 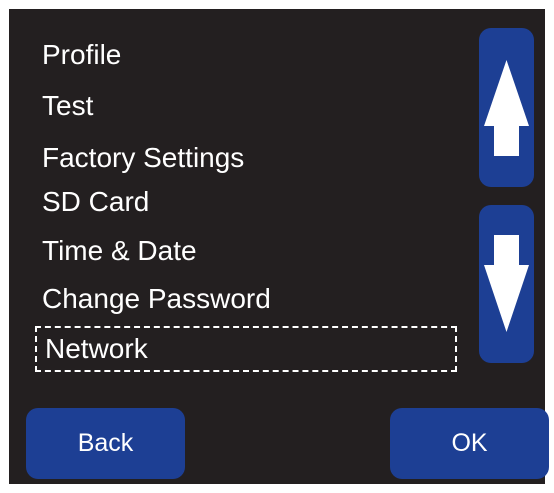 What do you see at coordinates (105, 443) in the screenshot?
I see `back-button: Back` at bounding box center [105, 443].